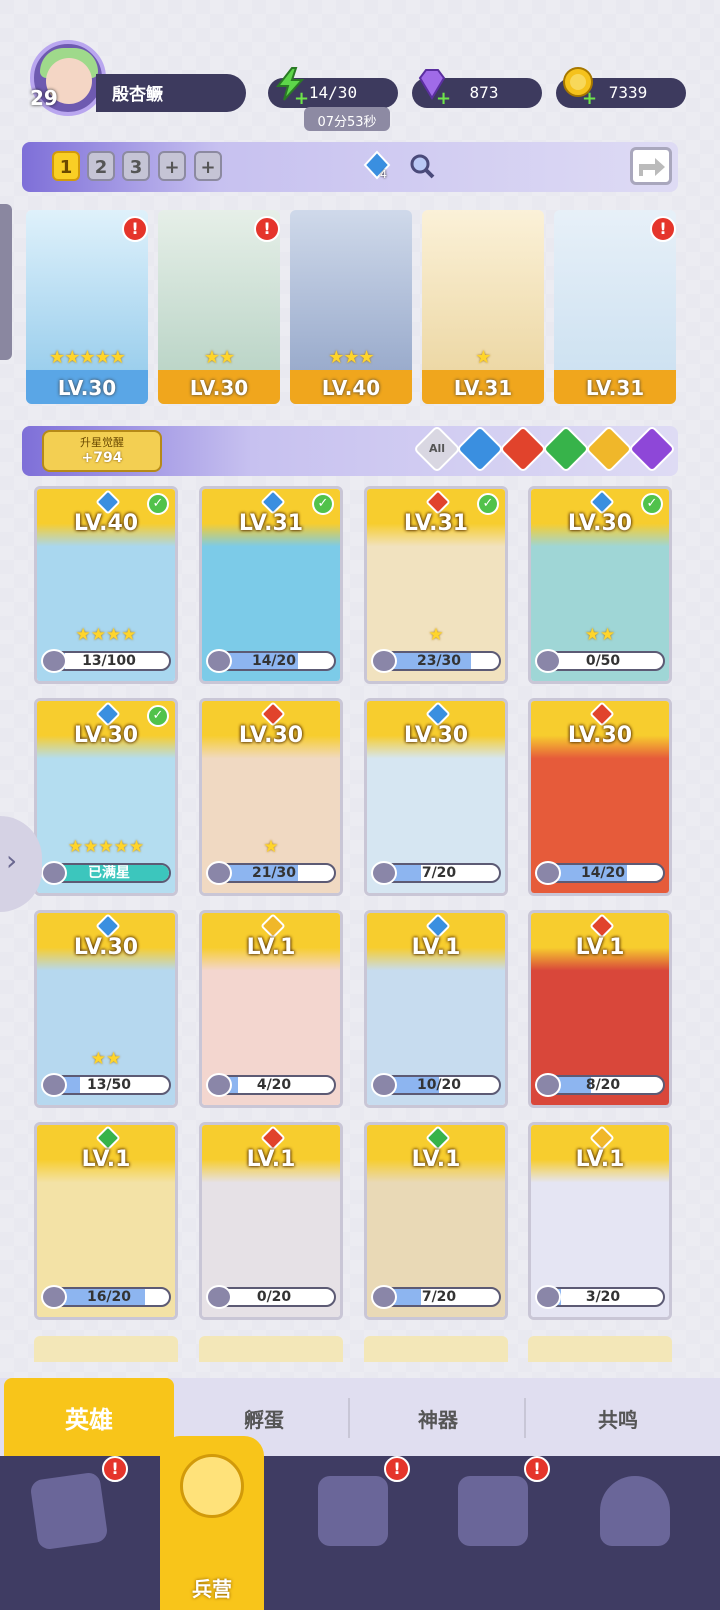  Describe the element at coordinates (600, 1221) in the screenshot. I see `hero-card: LV.1 3/20` at that location.